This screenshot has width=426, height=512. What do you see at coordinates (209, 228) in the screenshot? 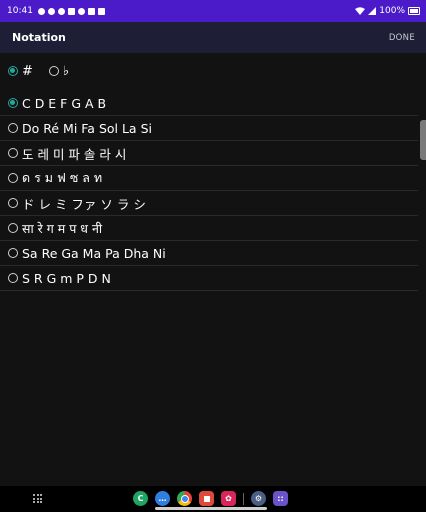
I see `notation-option-hindi: सा रे ग म प ध नी` at bounding box center [209, 228].